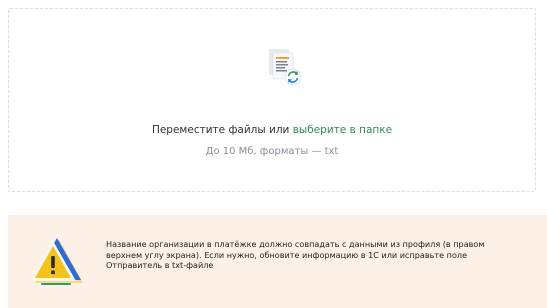  Describe the element at coordinates (283, 67) in the screenshot. I see `document-upload-icon` at that location.